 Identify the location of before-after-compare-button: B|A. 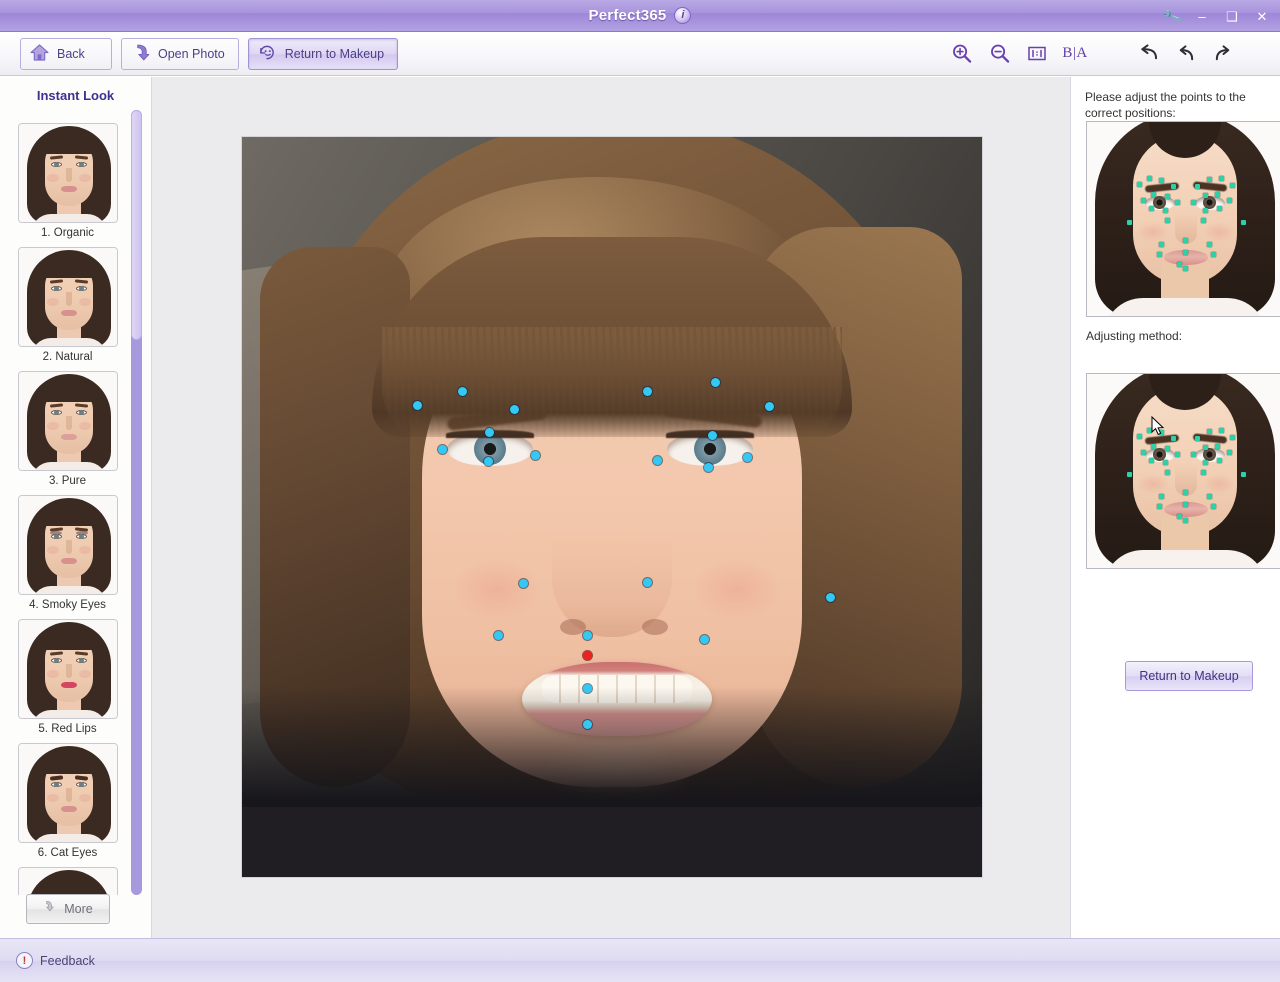
(1075, 54).